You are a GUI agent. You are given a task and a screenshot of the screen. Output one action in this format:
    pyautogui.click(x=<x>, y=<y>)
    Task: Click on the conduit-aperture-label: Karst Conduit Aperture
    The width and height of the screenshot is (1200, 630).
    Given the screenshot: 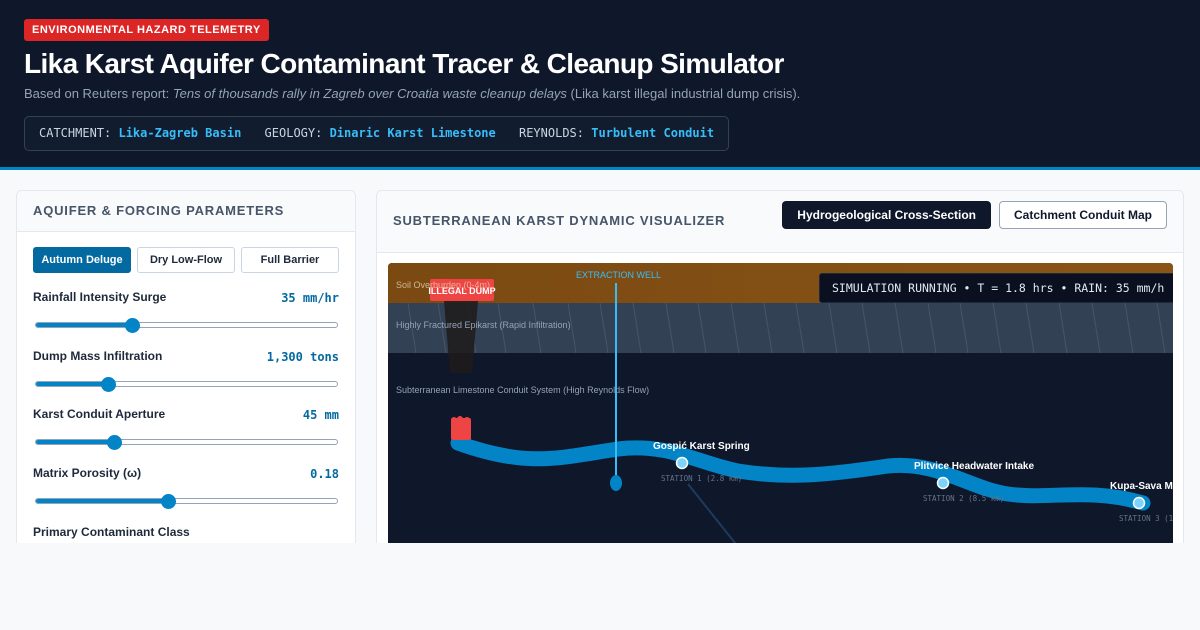 What is the action you would take?
    pyautogui.click(x=99, y=414)
    